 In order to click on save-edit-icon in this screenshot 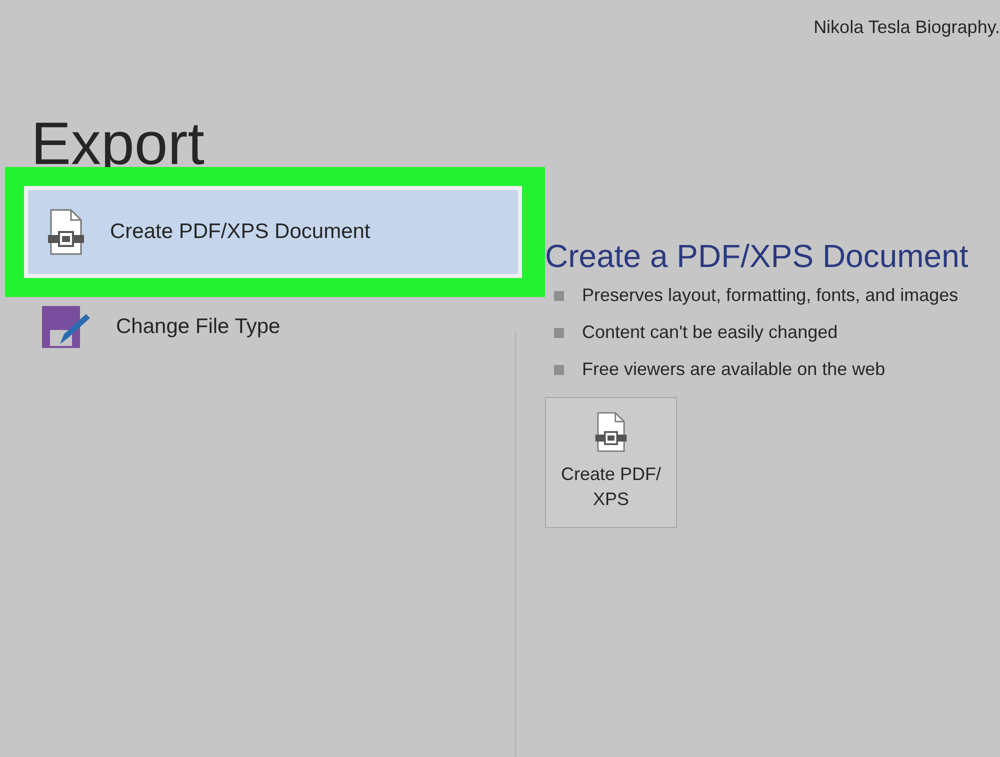, I will do `click(65, 327)`.